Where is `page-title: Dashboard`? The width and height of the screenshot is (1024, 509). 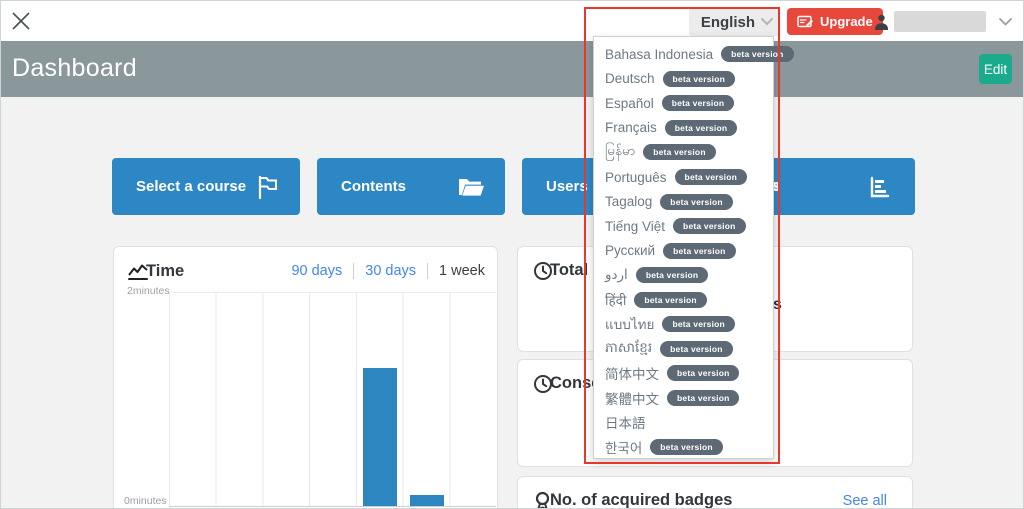
page-title: Dashboard is located at coordinates (75, 68).